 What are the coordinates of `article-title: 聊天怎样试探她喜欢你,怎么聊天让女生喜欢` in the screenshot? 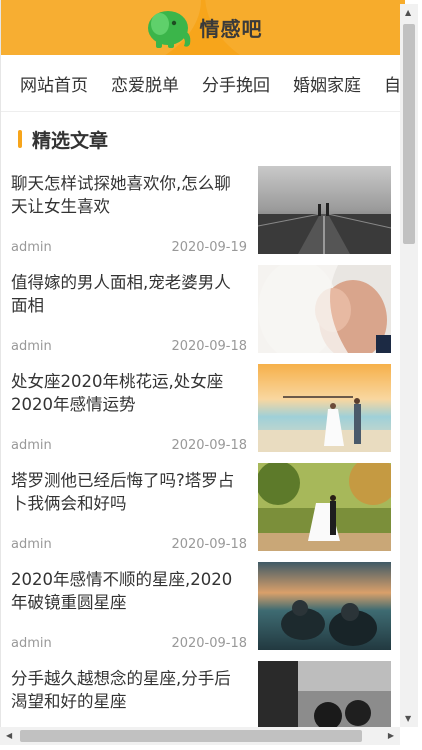 It's located at (129, 195).